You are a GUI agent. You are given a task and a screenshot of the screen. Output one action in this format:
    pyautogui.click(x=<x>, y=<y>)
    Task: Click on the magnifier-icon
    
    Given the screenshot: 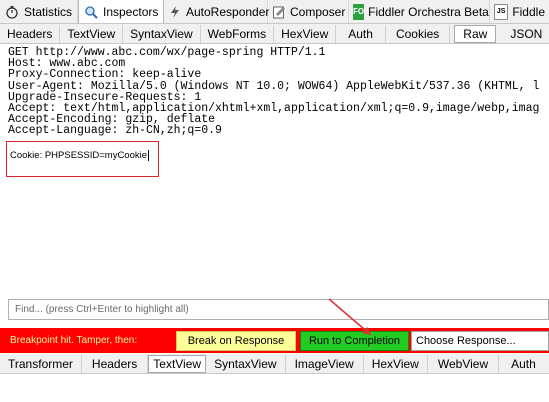 What is the action you would take?
    pyautogui.click(x=91, y=12)
    